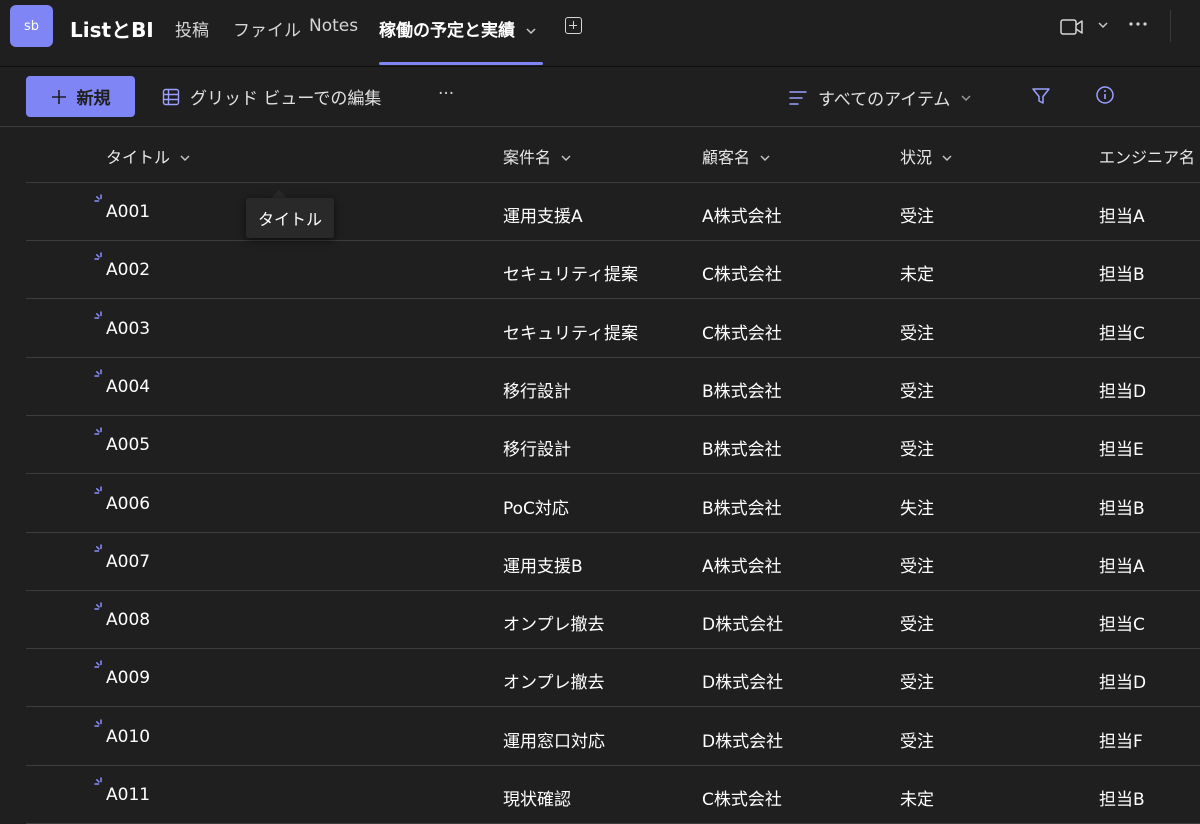 This screenshot has height=824, width=1200. I want to click on info-icon, so click(1105, 95).